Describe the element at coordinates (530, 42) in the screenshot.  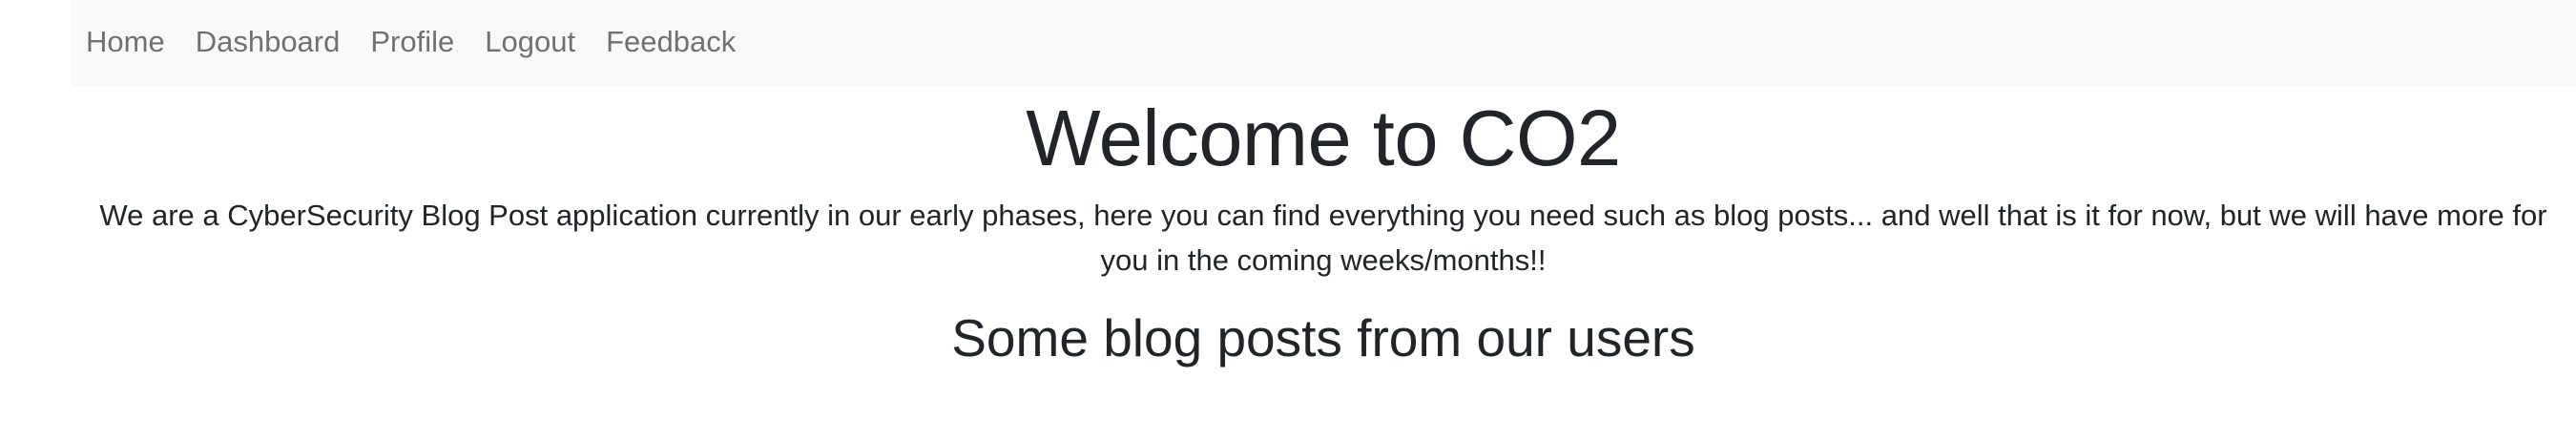
I see `nav-link-logout: Logout` at that location.